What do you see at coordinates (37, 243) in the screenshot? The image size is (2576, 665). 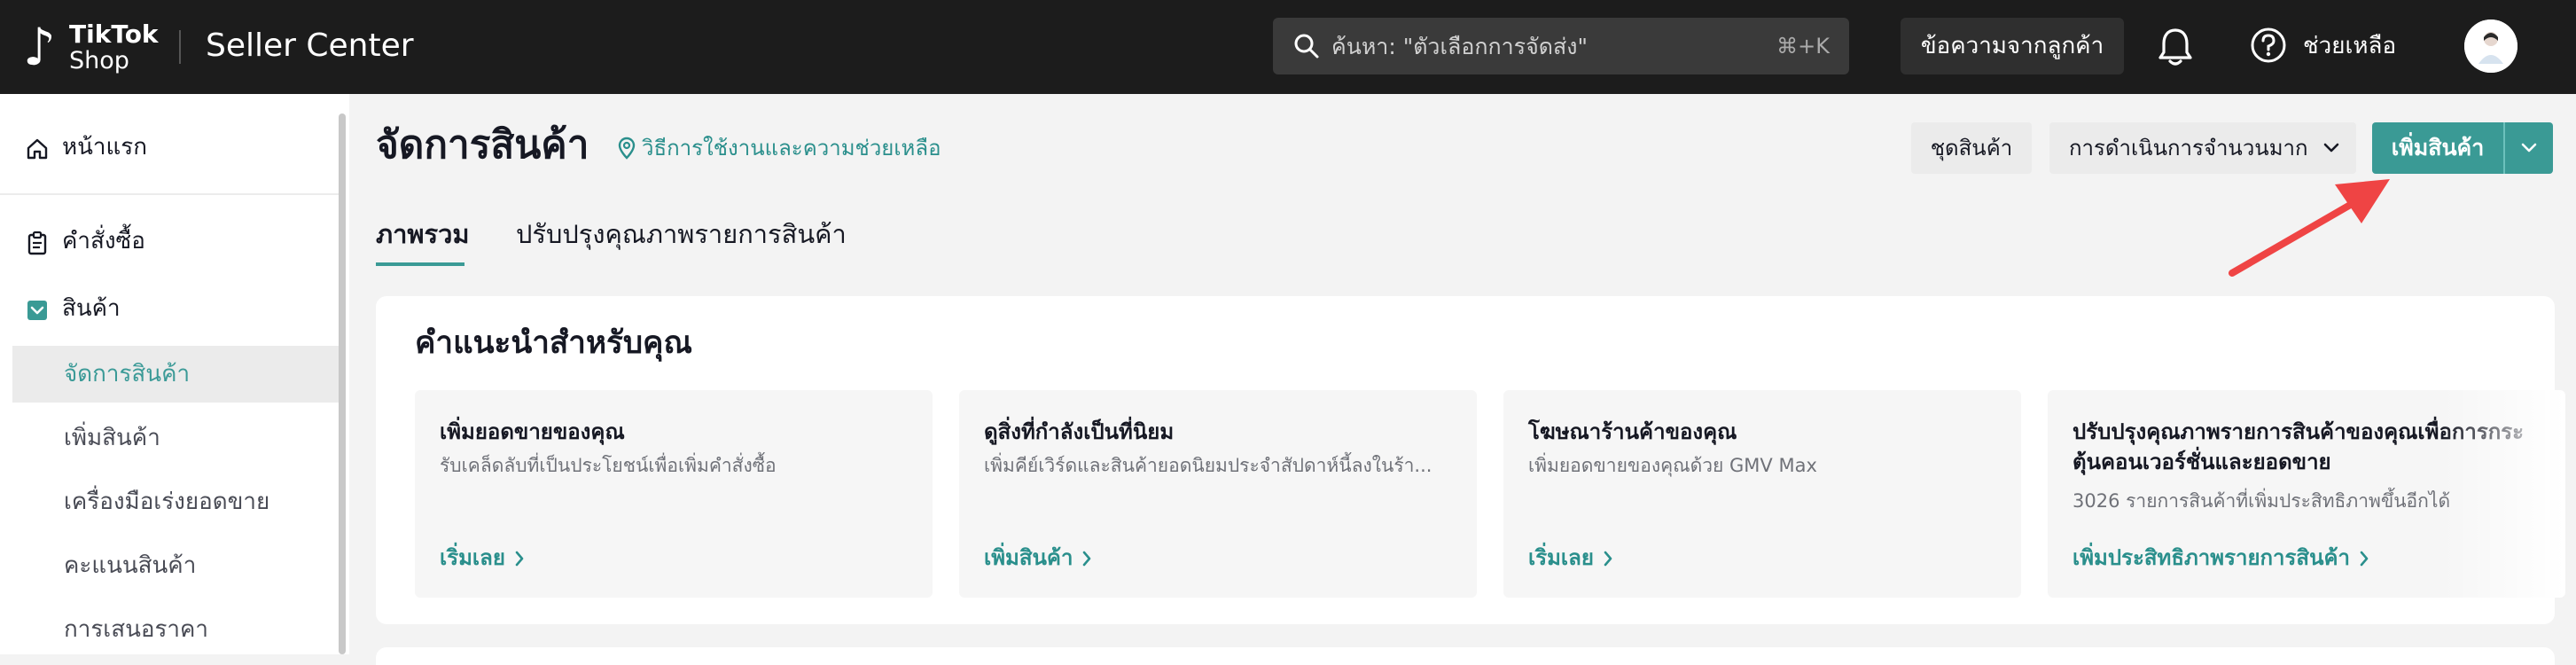 I see `clipboard-icon` at bounding box center [37, 243].